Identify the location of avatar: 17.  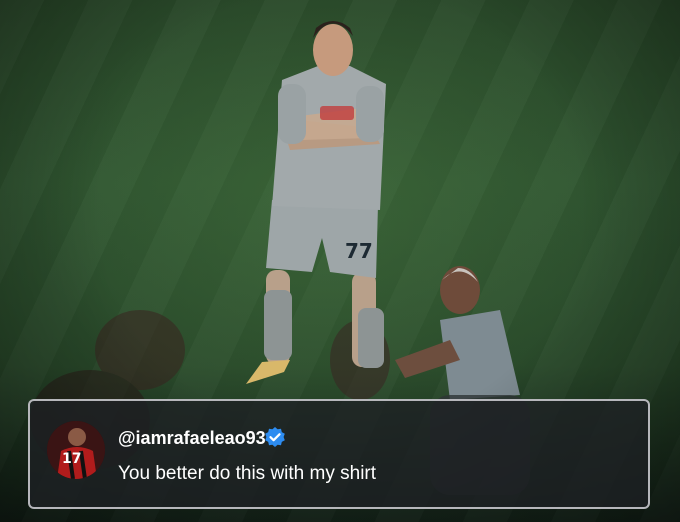
(76, 450).